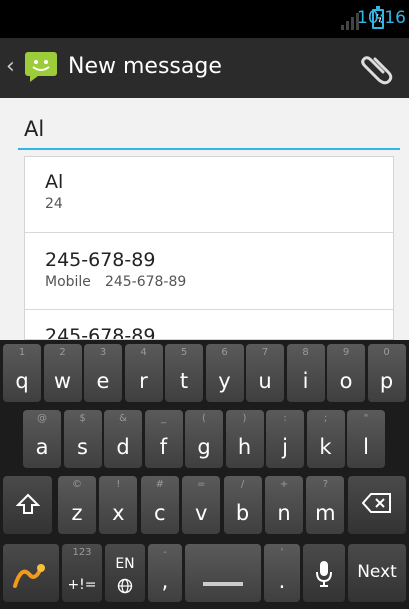 This screenshot has height=609, width=409. I want to click on backspace-icon, so click(377, 503).